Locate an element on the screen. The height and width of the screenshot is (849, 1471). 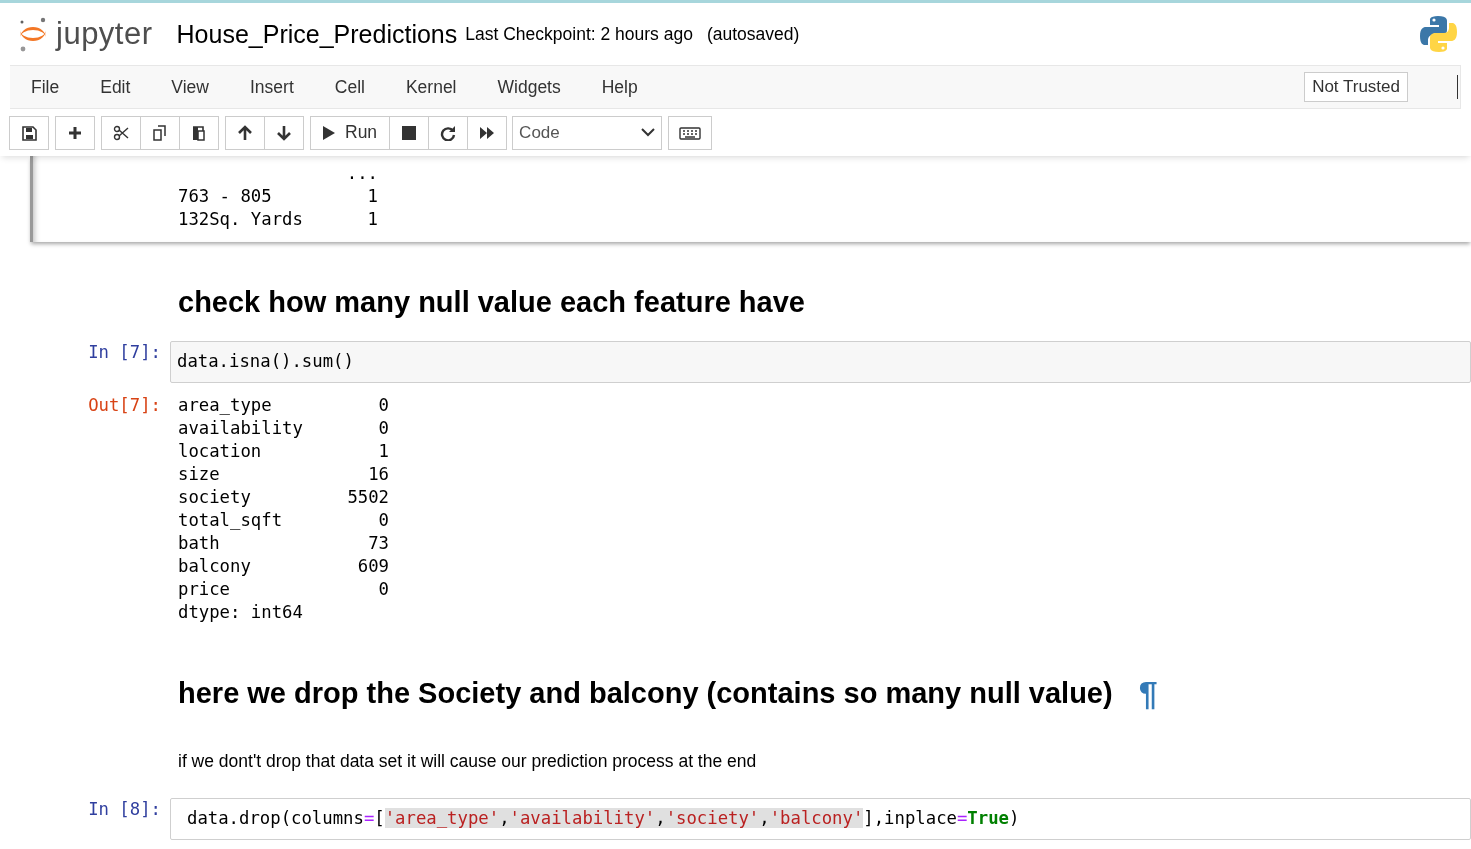
output-label: size is located at coordinates (199, 474).